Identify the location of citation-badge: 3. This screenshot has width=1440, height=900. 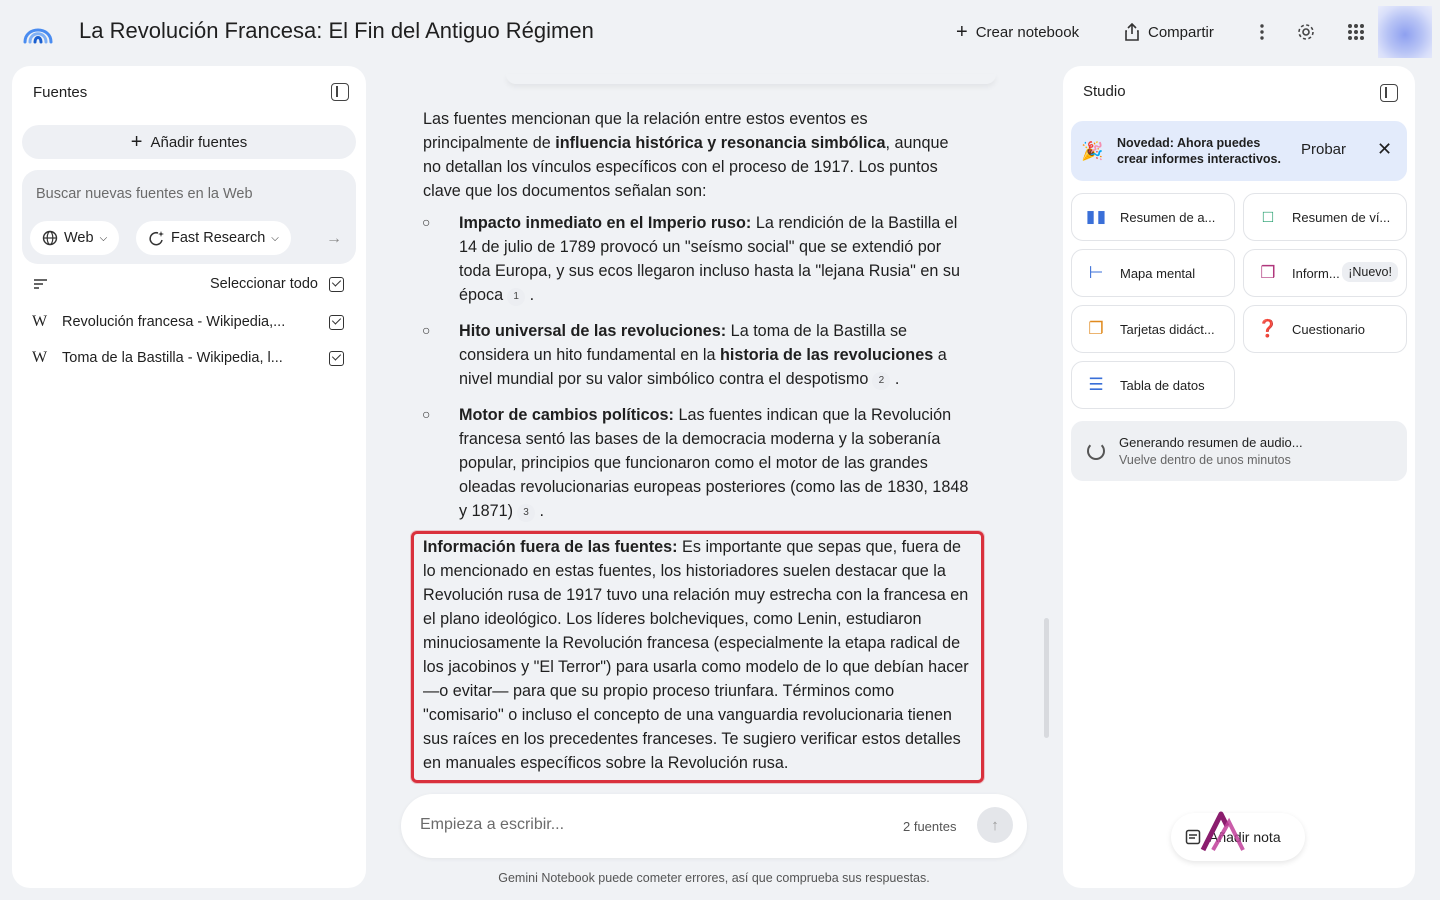
(526, 513).